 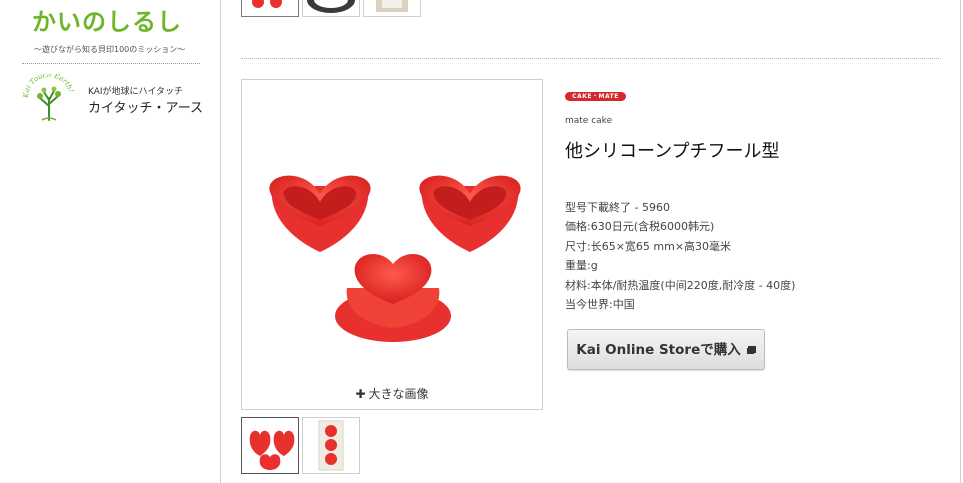 I want to click on svg-text: Kai Touch Earth!, so click(x=48, y=86).